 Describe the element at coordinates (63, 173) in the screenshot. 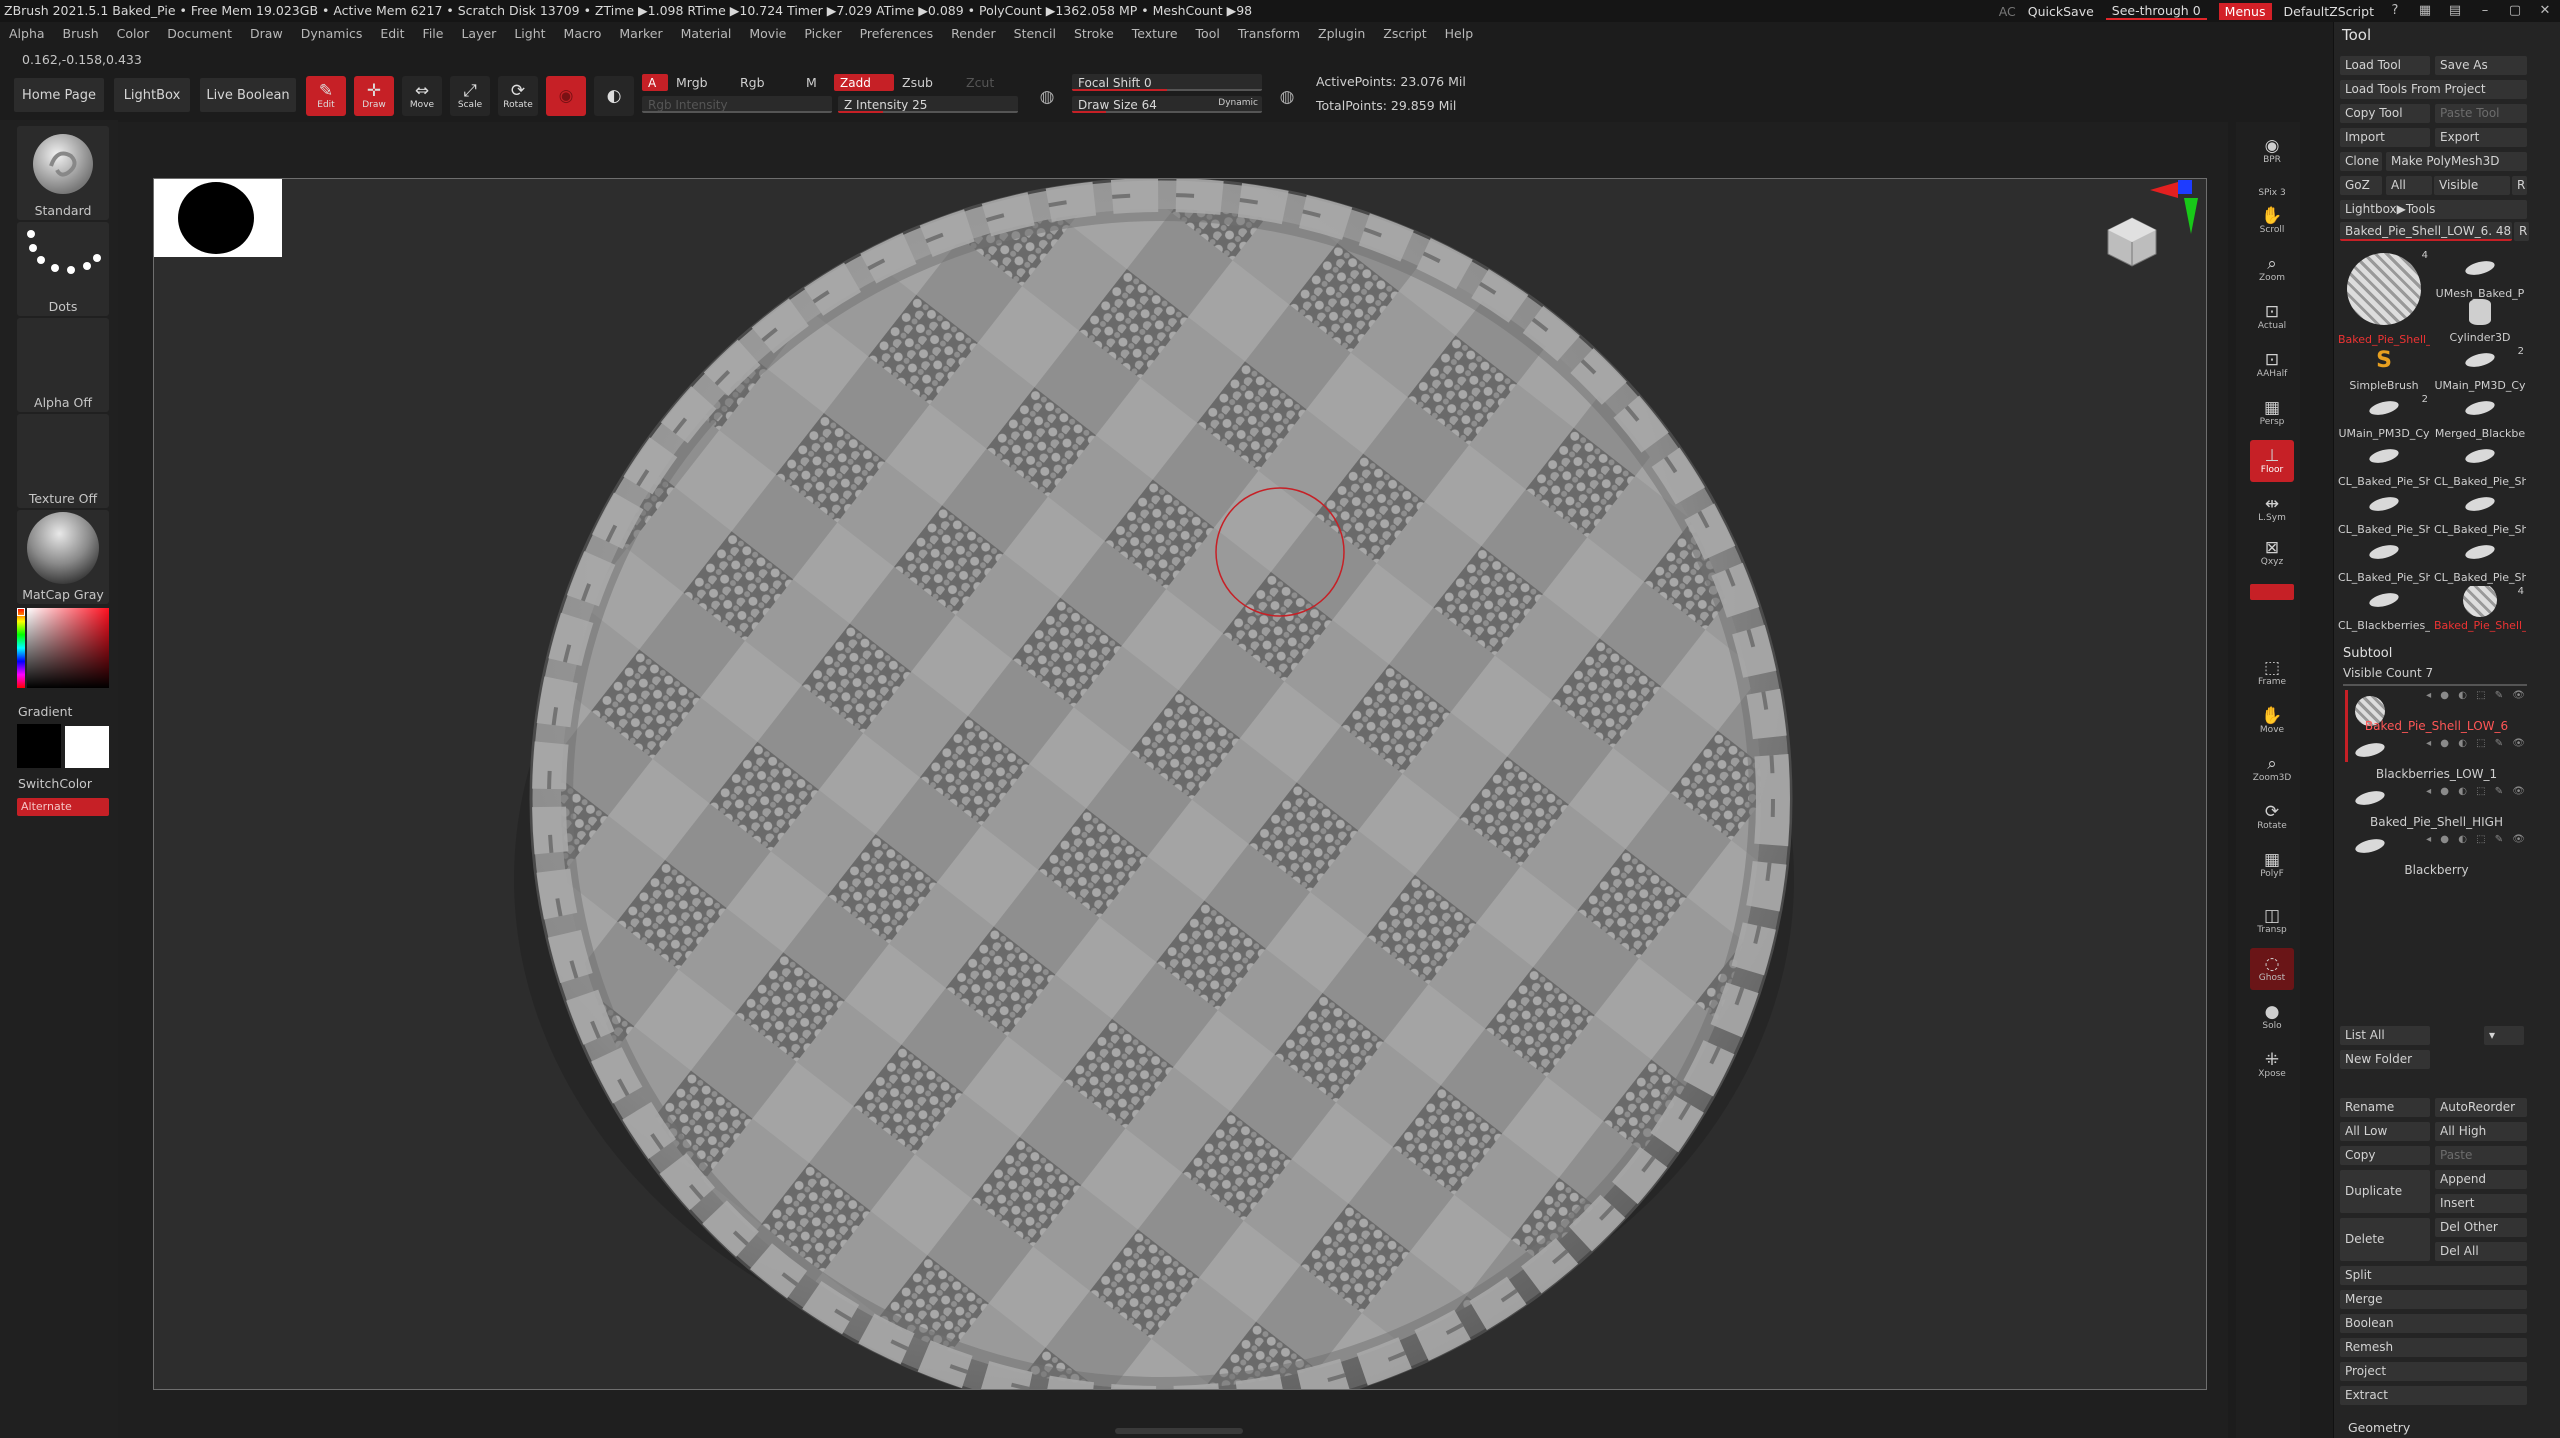

I see `brush-selector: Standard` at that location.